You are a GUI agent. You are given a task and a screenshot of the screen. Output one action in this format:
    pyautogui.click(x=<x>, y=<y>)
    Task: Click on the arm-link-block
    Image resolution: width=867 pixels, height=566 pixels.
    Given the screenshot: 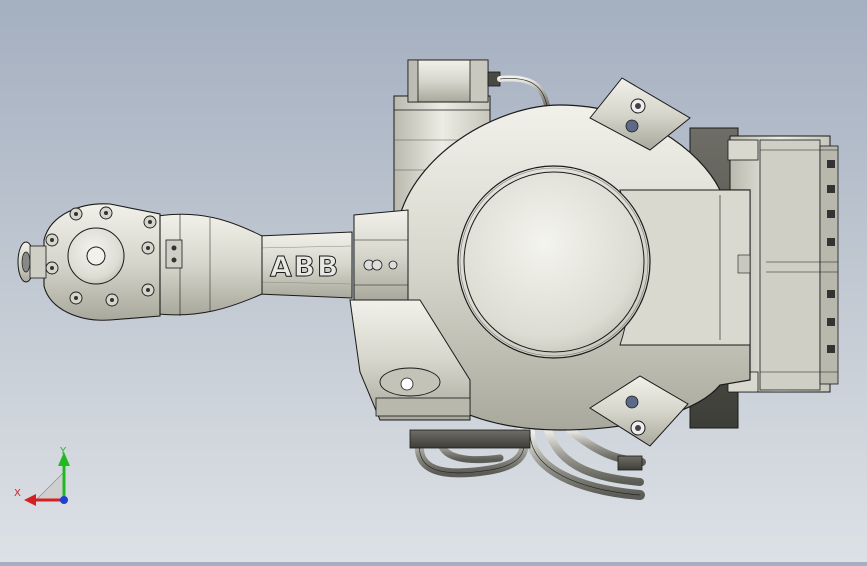 What is the action you would take?
    pyautogui.click(x=381, y=255)
    